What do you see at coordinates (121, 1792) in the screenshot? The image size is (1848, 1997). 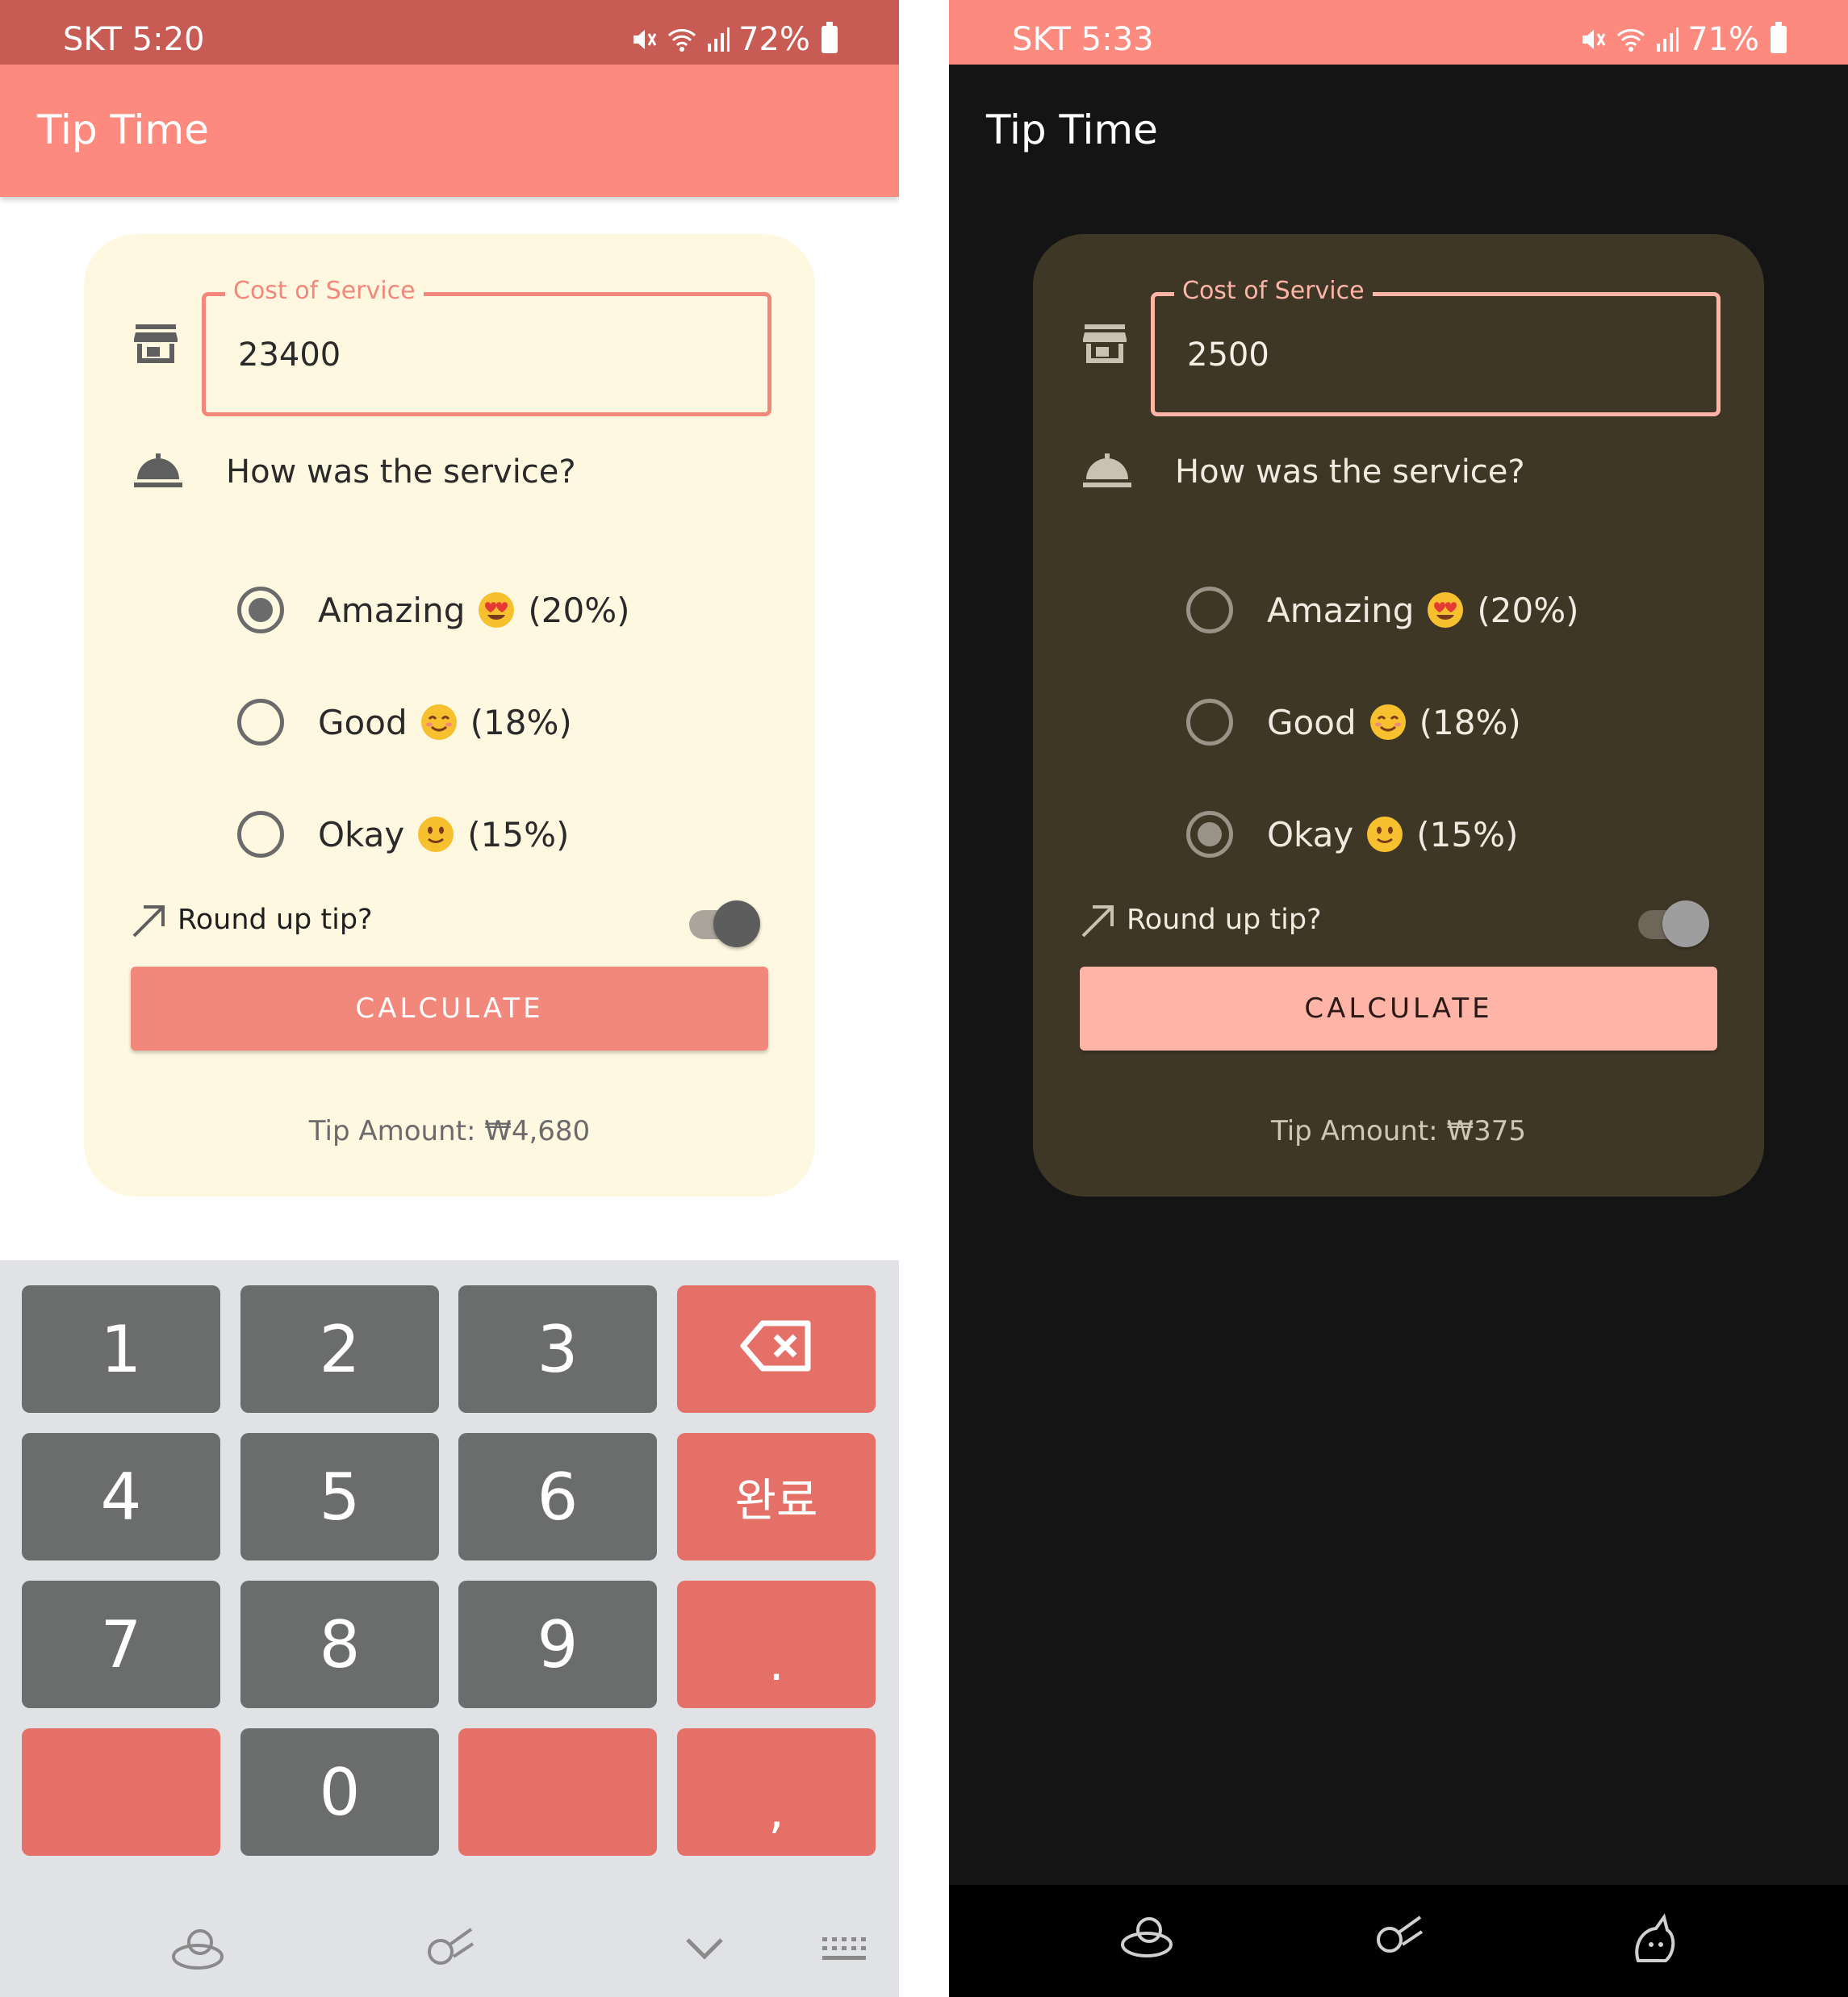 I see `blank-key-left` at bounding box center [121, 1792].